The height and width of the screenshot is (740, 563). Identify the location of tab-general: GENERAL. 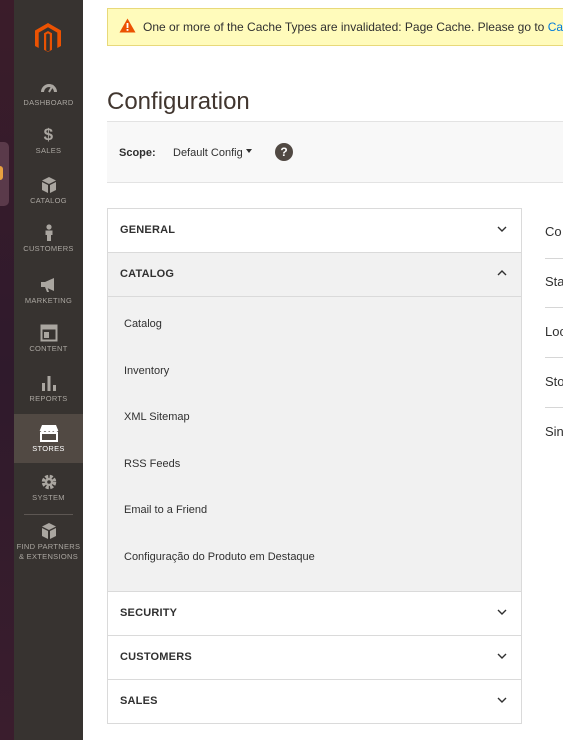
(314, 231).